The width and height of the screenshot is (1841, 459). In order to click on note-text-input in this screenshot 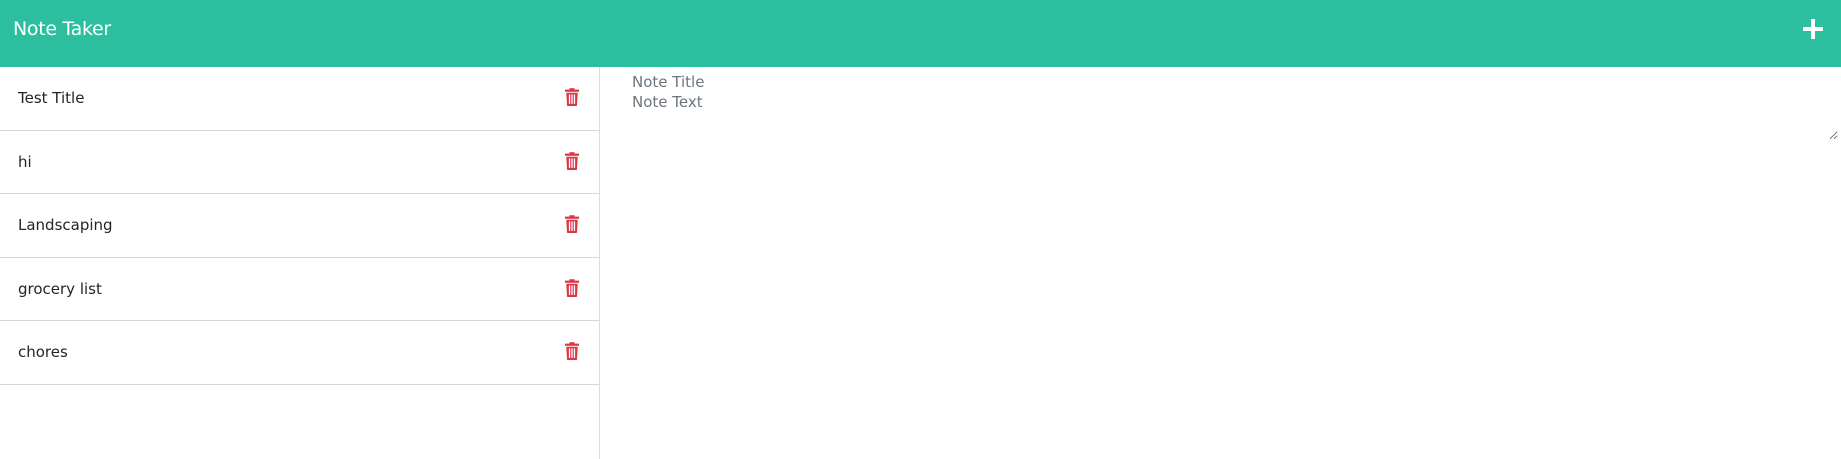, I will do `click(1235, 116)`.